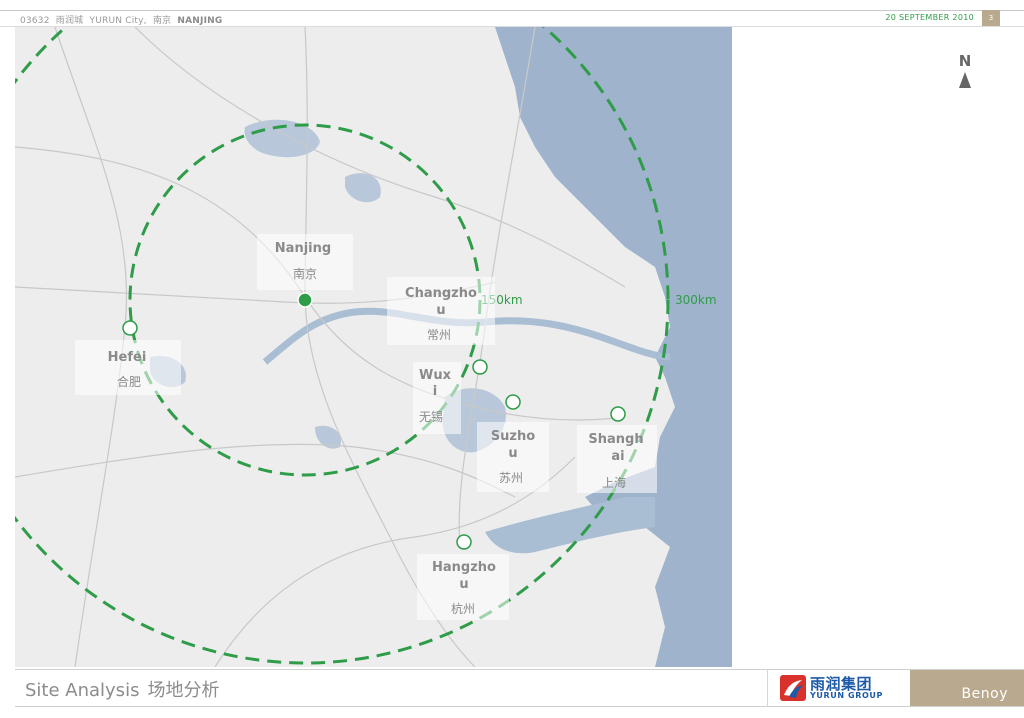 The width and height of the screenshot is (1024, 718). I want to click on marker-hefei, so click(130, 328).